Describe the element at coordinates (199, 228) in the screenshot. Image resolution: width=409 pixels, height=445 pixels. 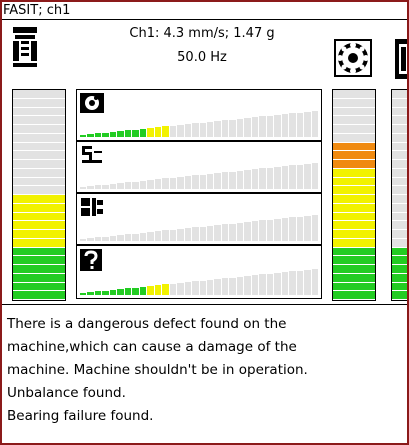
I see `looseness-level-bar` at that location.